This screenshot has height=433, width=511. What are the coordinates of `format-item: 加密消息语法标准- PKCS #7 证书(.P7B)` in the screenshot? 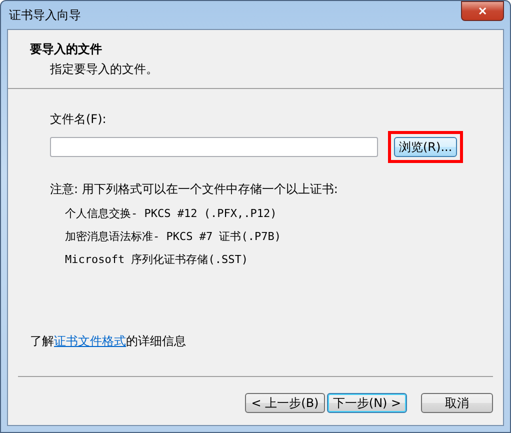 It's located at (173, 236).